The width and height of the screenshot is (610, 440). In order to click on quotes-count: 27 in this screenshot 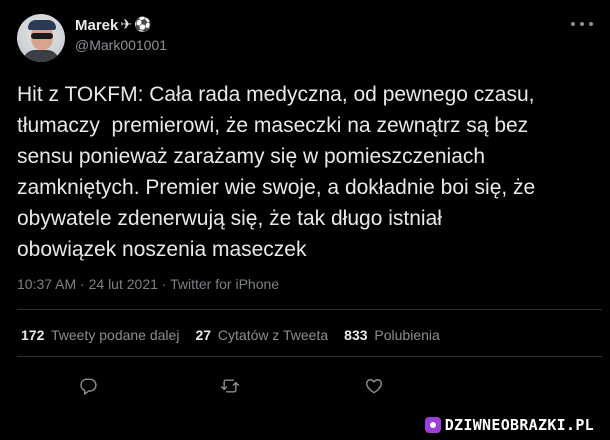, I will do `click(203, 335)`.